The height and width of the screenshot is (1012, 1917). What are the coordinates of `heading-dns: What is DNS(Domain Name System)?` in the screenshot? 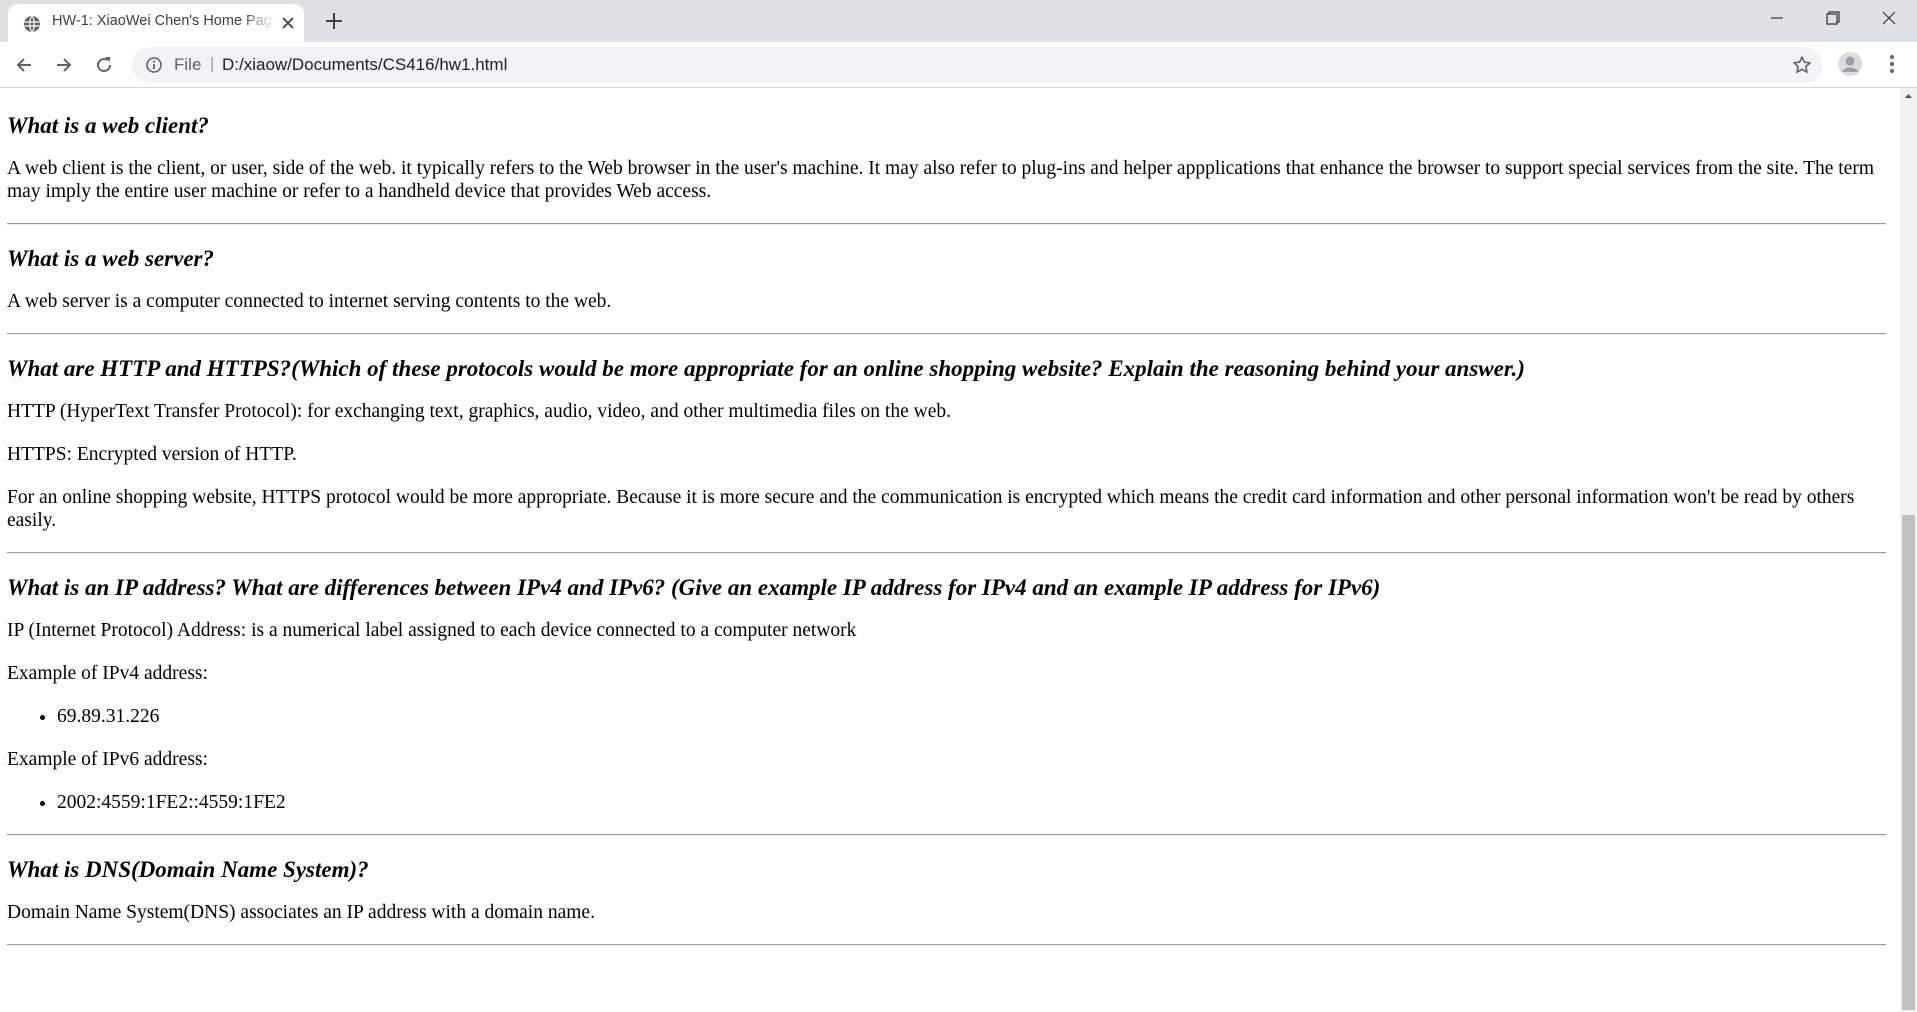 It's located at (188, 869).